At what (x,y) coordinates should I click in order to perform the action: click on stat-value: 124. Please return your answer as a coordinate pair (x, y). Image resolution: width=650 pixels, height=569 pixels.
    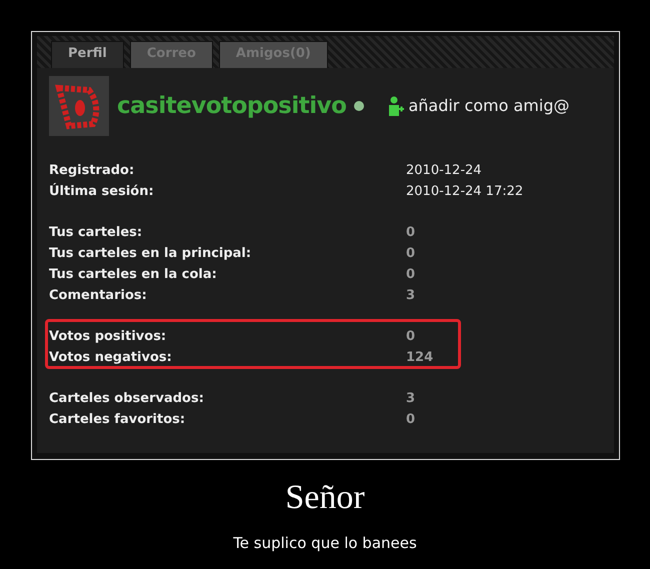
    Looking at the image, I should click on (420, 358).